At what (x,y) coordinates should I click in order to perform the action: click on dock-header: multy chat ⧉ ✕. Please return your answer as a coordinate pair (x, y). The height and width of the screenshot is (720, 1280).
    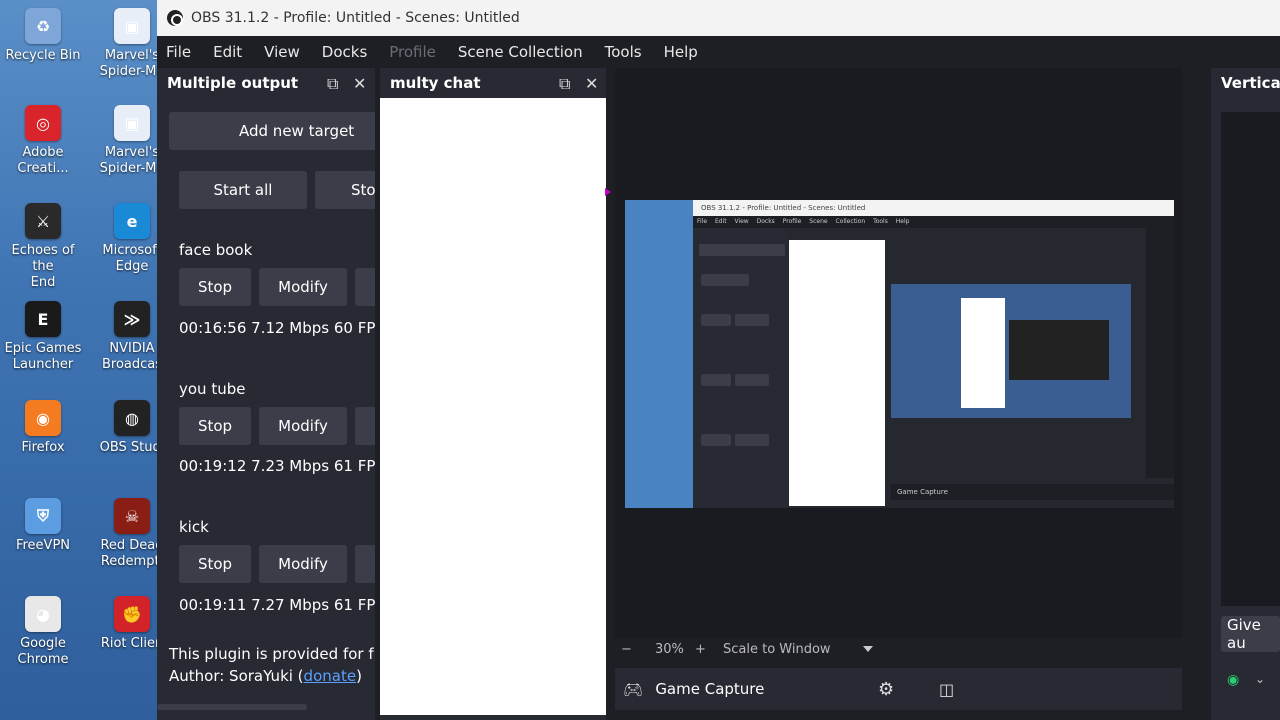
    Looking at the image, I should click on (493, 83).